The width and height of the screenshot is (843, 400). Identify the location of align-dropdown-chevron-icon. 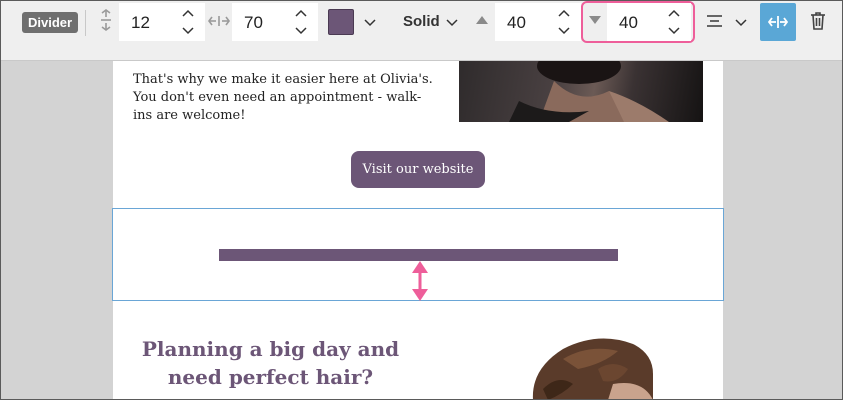
(741, 22).